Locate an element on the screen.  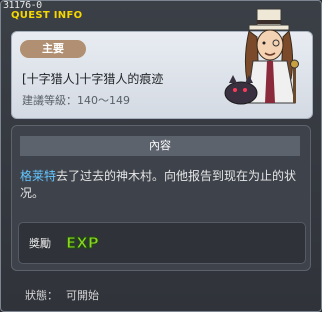
quest-description-text: 去了过去的神木村。向他报告到现在为止的状况。 is located at coordinates (158, 184).